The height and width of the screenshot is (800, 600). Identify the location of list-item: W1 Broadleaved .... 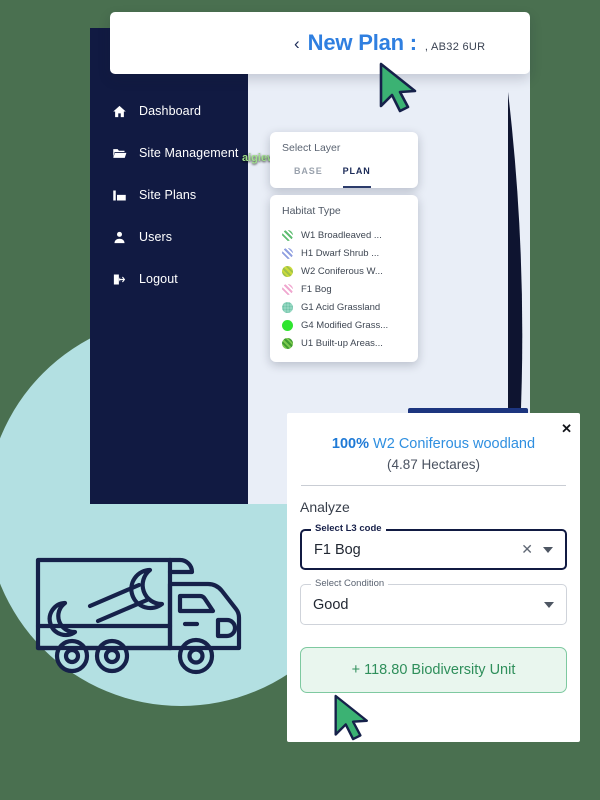
(344, 235).